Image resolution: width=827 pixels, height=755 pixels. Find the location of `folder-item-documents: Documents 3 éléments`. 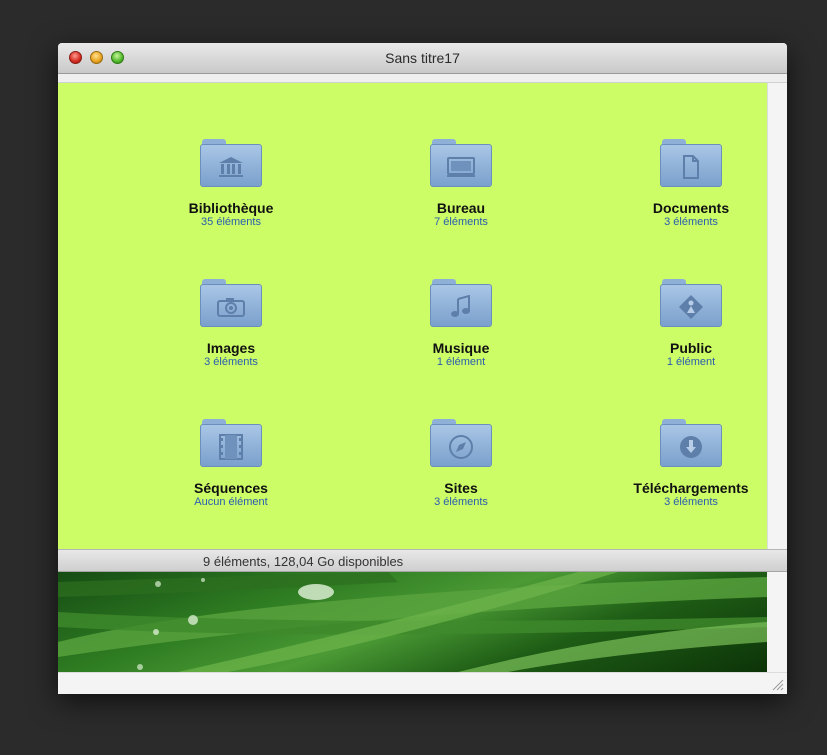

folder-item-documents: Documents 3 éléments is located at coordinates (691, 184).